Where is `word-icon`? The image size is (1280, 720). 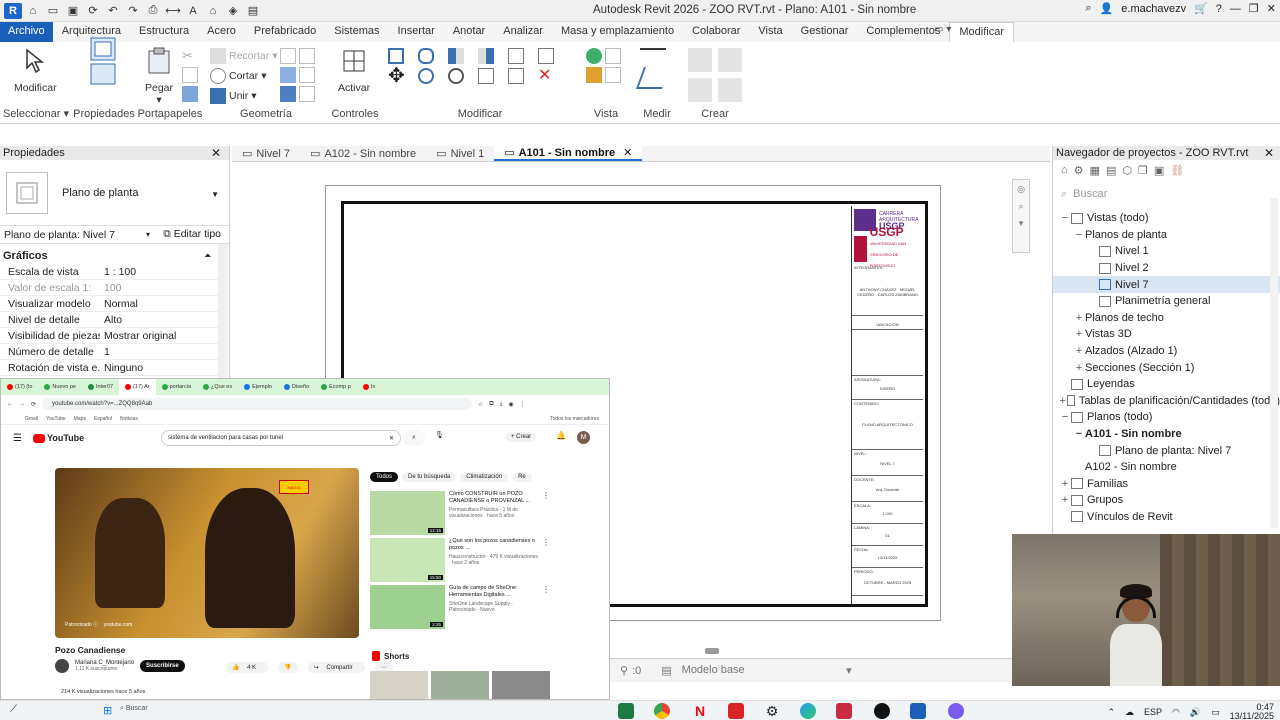 word-icon is located at coordinates (844, 711).